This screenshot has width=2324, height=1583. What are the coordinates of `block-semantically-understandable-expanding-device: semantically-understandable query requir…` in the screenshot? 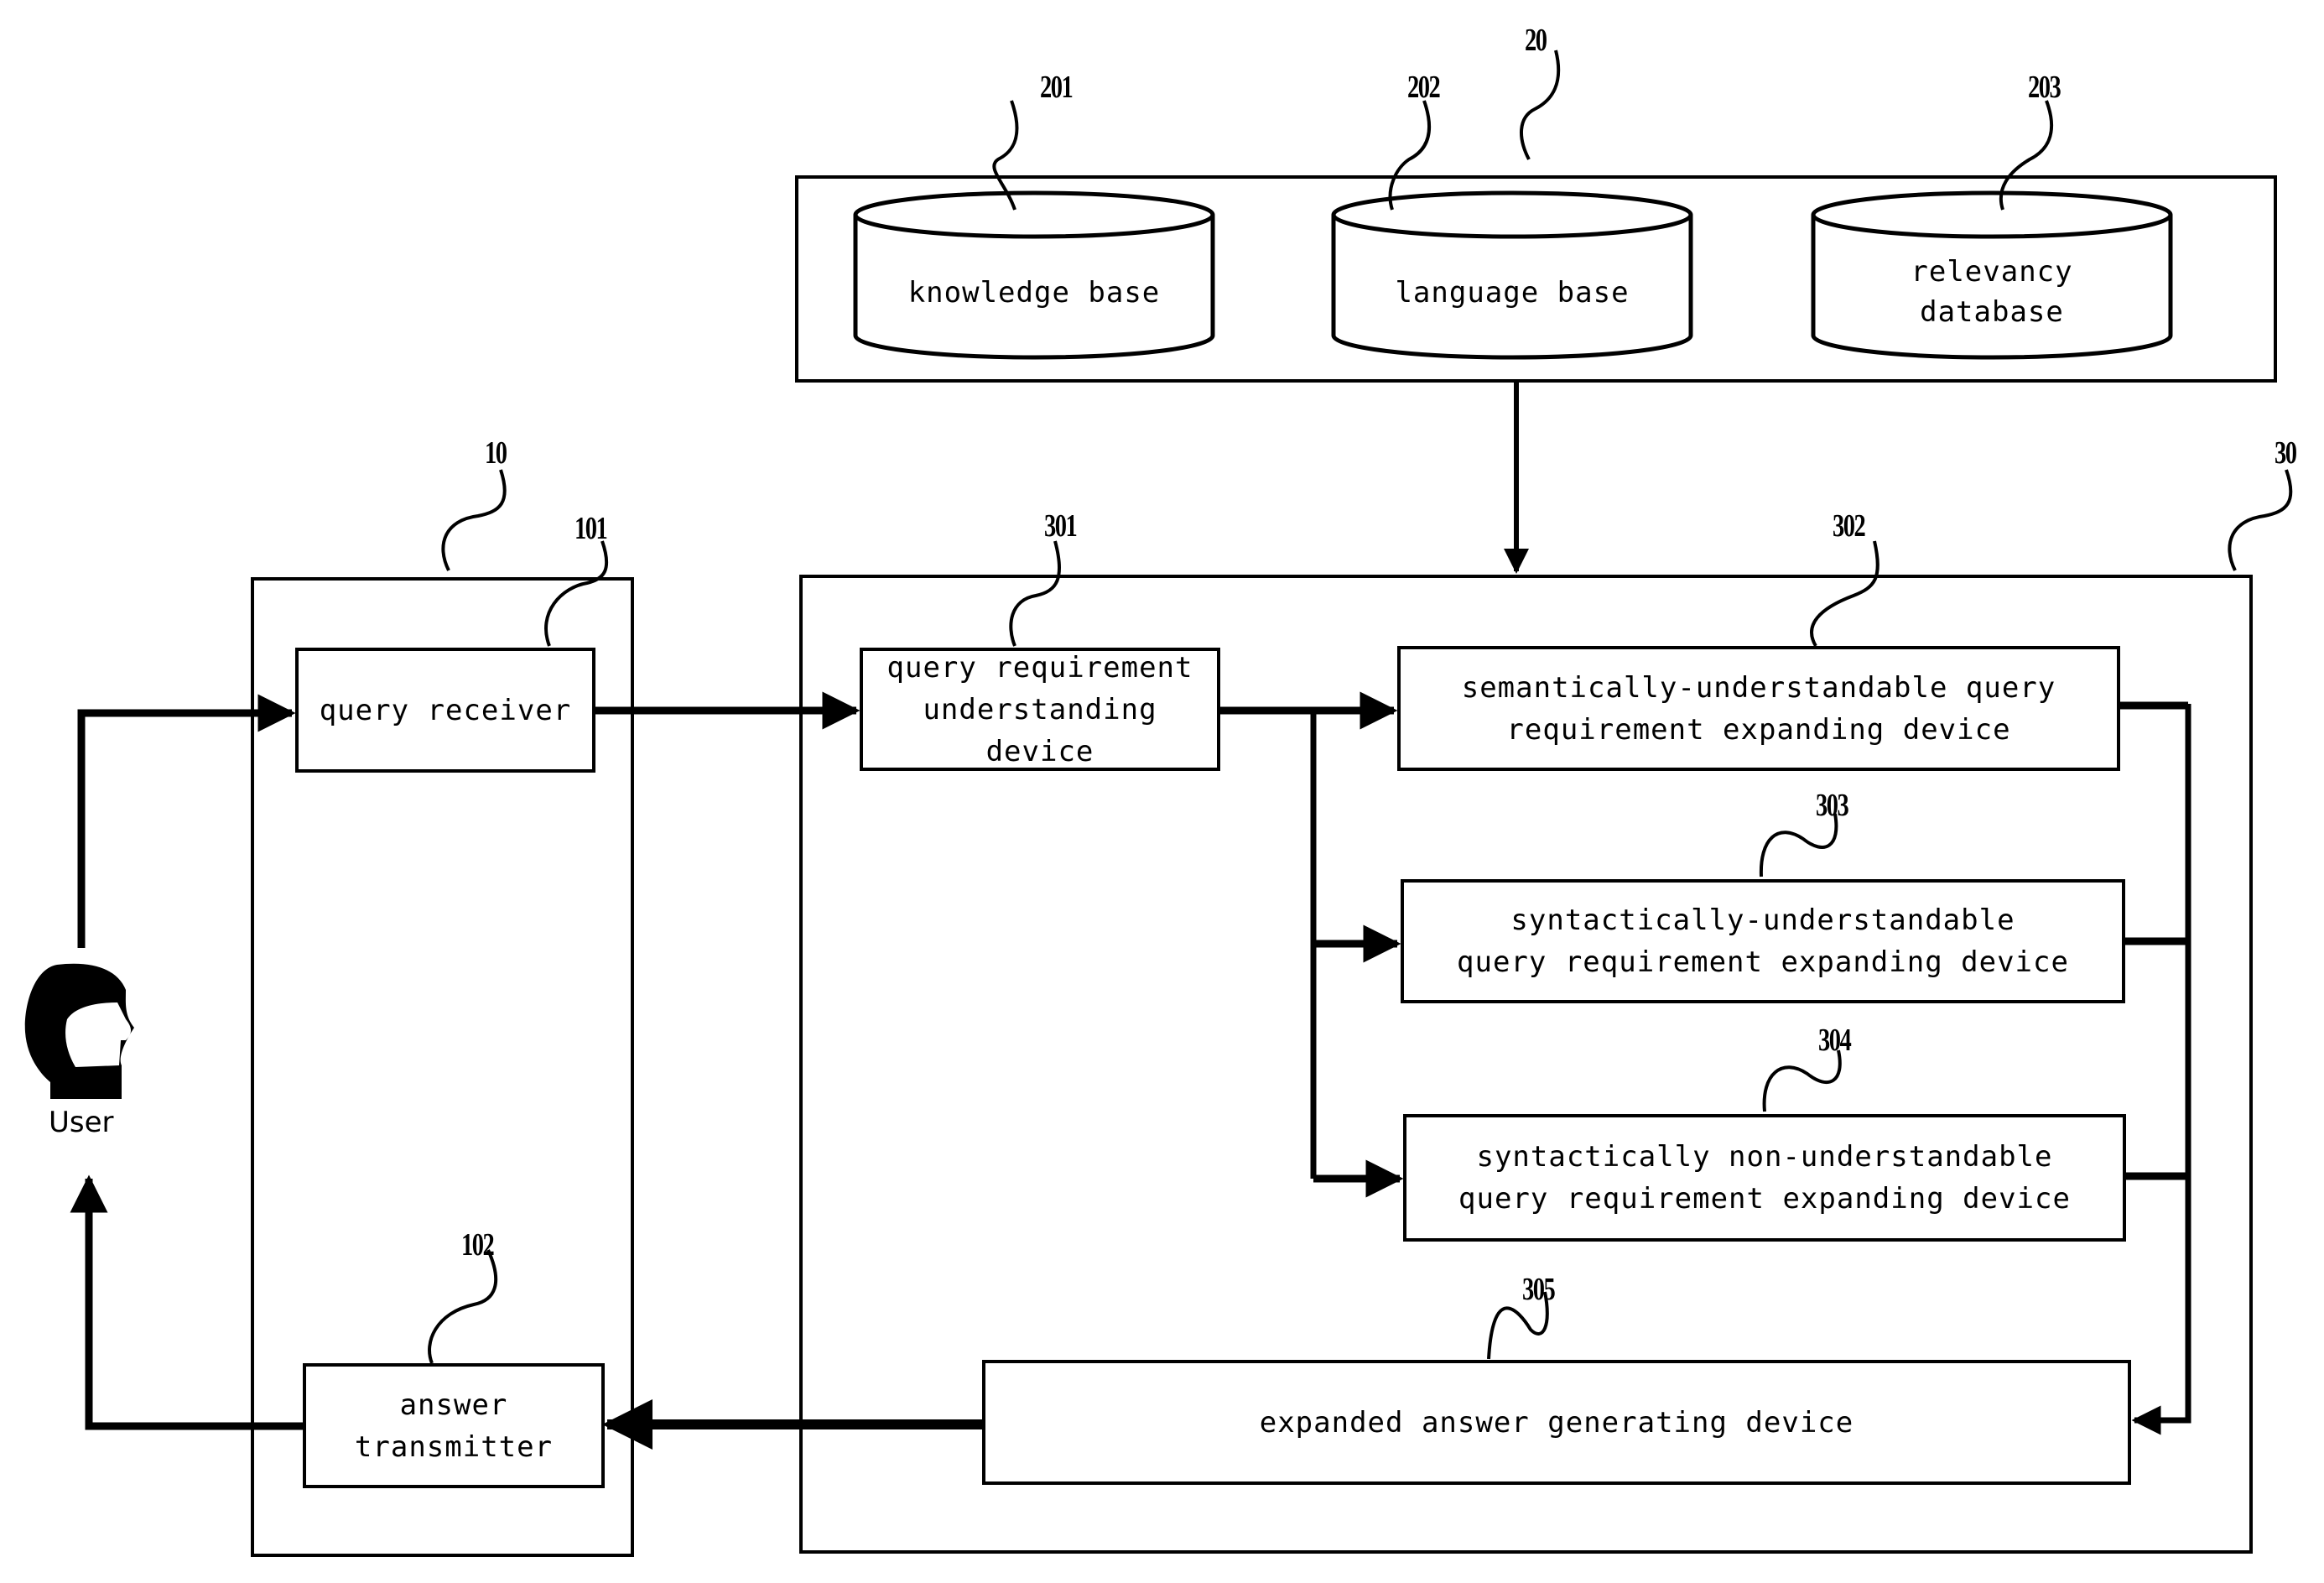 It's located at (1758, 708).